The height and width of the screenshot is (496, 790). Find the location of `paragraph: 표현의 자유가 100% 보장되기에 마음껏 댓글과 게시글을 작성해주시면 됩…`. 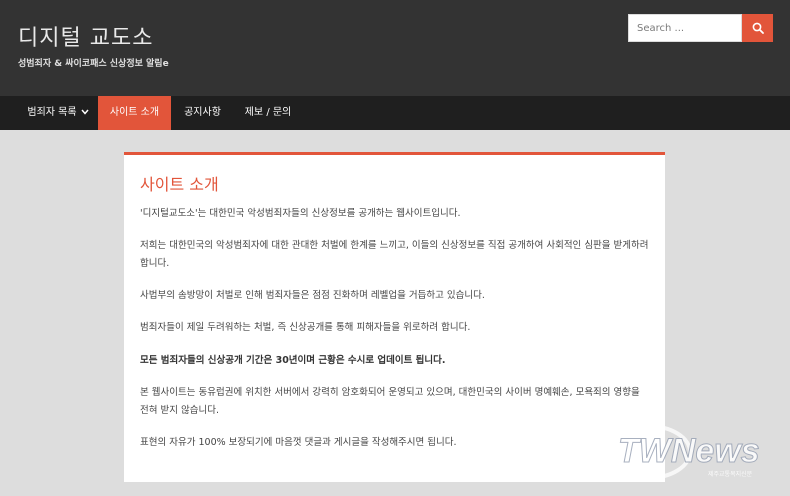

paragraph: 표현의 자유가 100% 보장되기에 마음껏 댓글과 게시글을 작성해주시면 됩… is located at coordinates (298, 442).